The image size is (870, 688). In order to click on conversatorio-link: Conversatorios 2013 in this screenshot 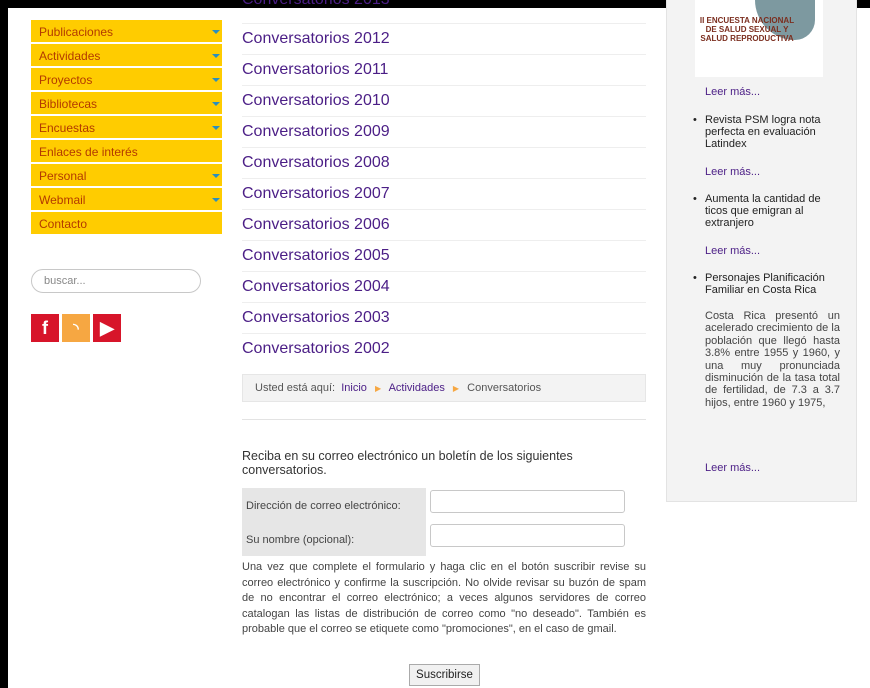, I will do `click(316, 4)`.